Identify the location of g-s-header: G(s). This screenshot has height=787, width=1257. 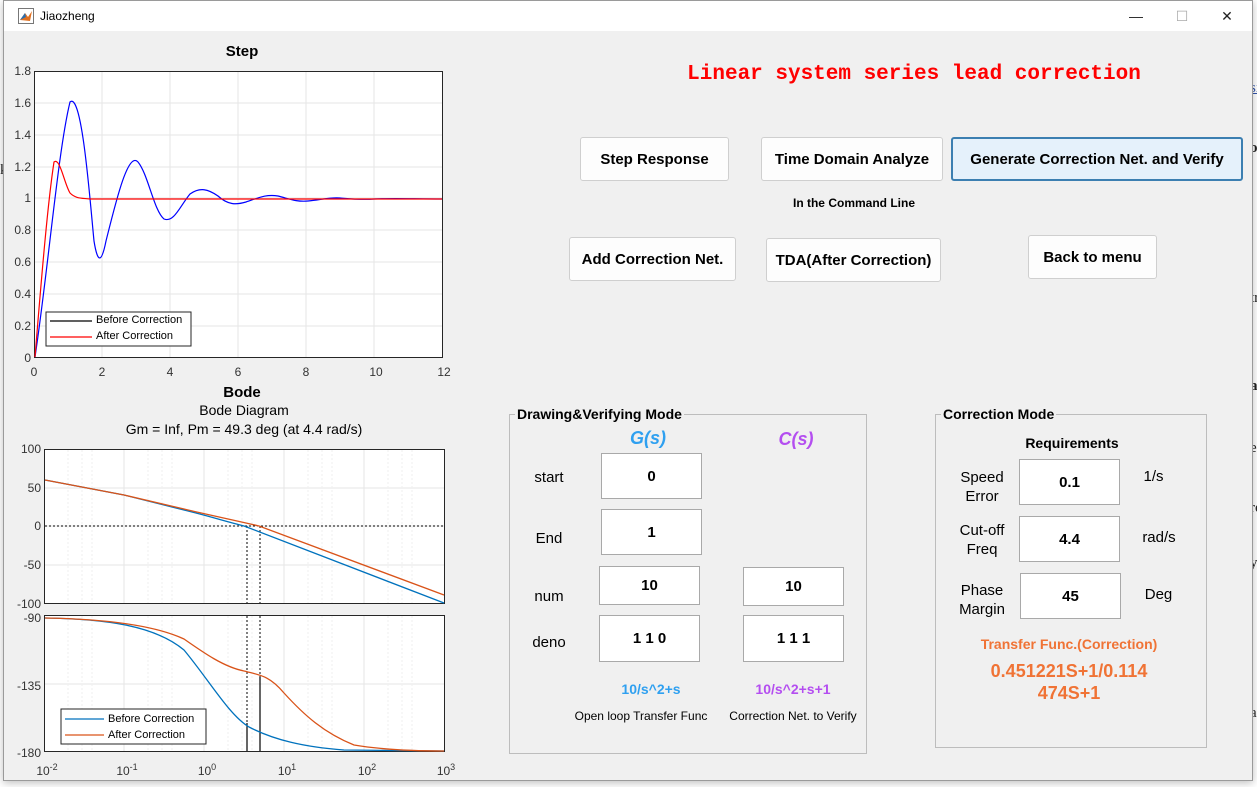
(648, 438).